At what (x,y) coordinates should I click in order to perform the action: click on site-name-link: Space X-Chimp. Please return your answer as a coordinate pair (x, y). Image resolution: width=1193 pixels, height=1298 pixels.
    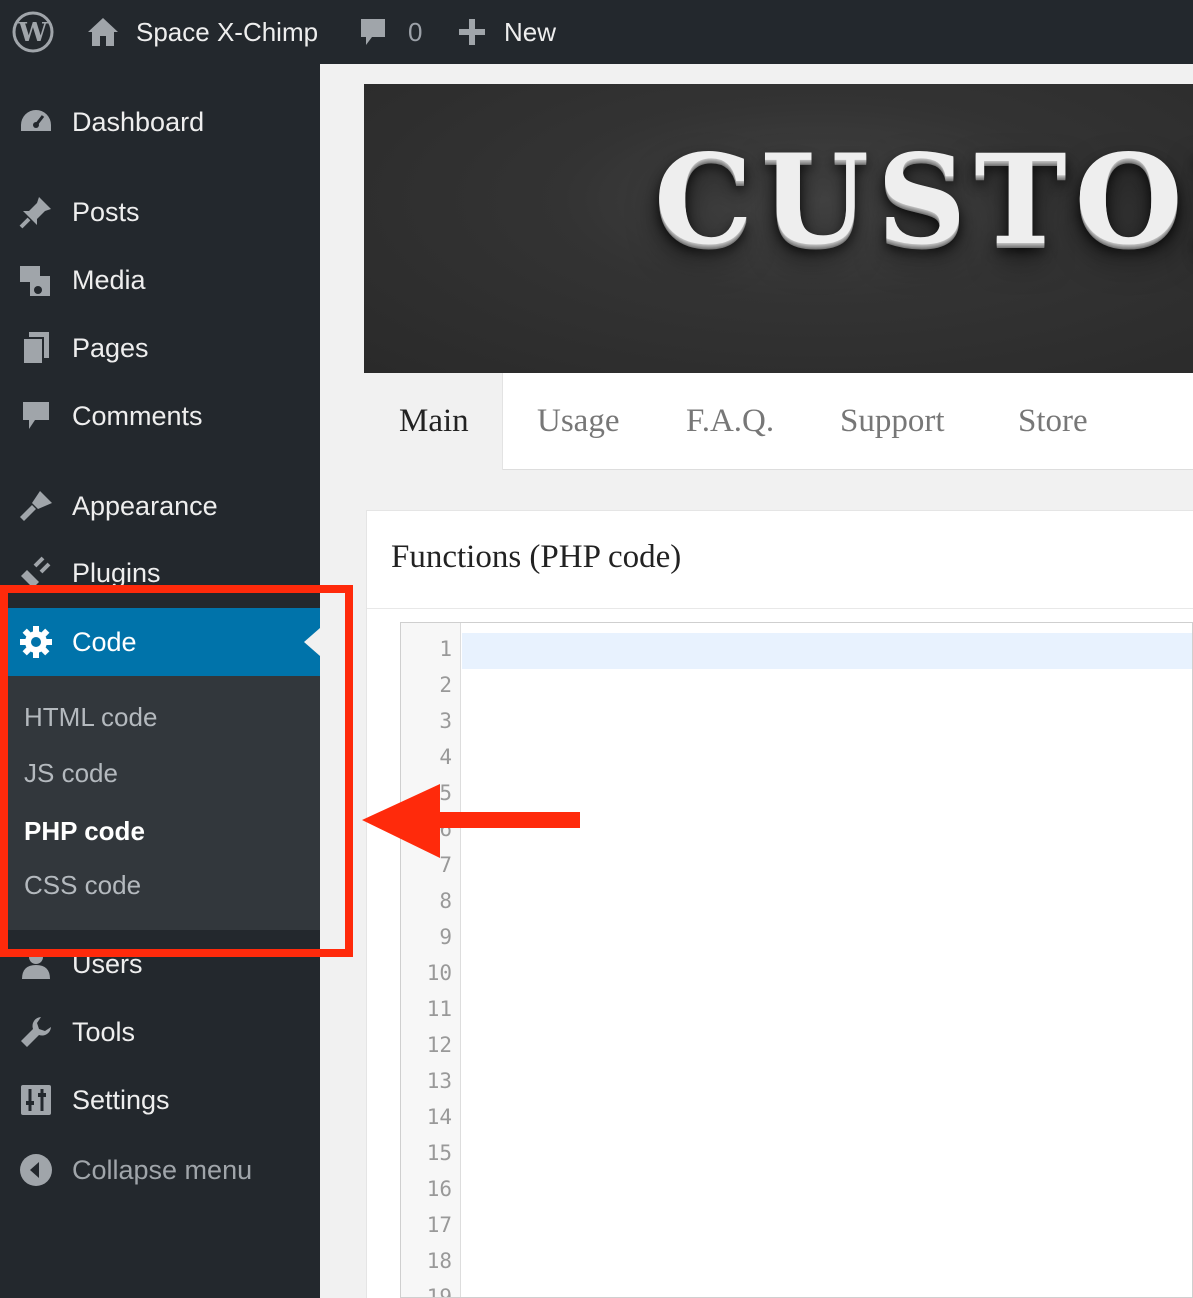
    Looking at the image, I should click on (202, 32).